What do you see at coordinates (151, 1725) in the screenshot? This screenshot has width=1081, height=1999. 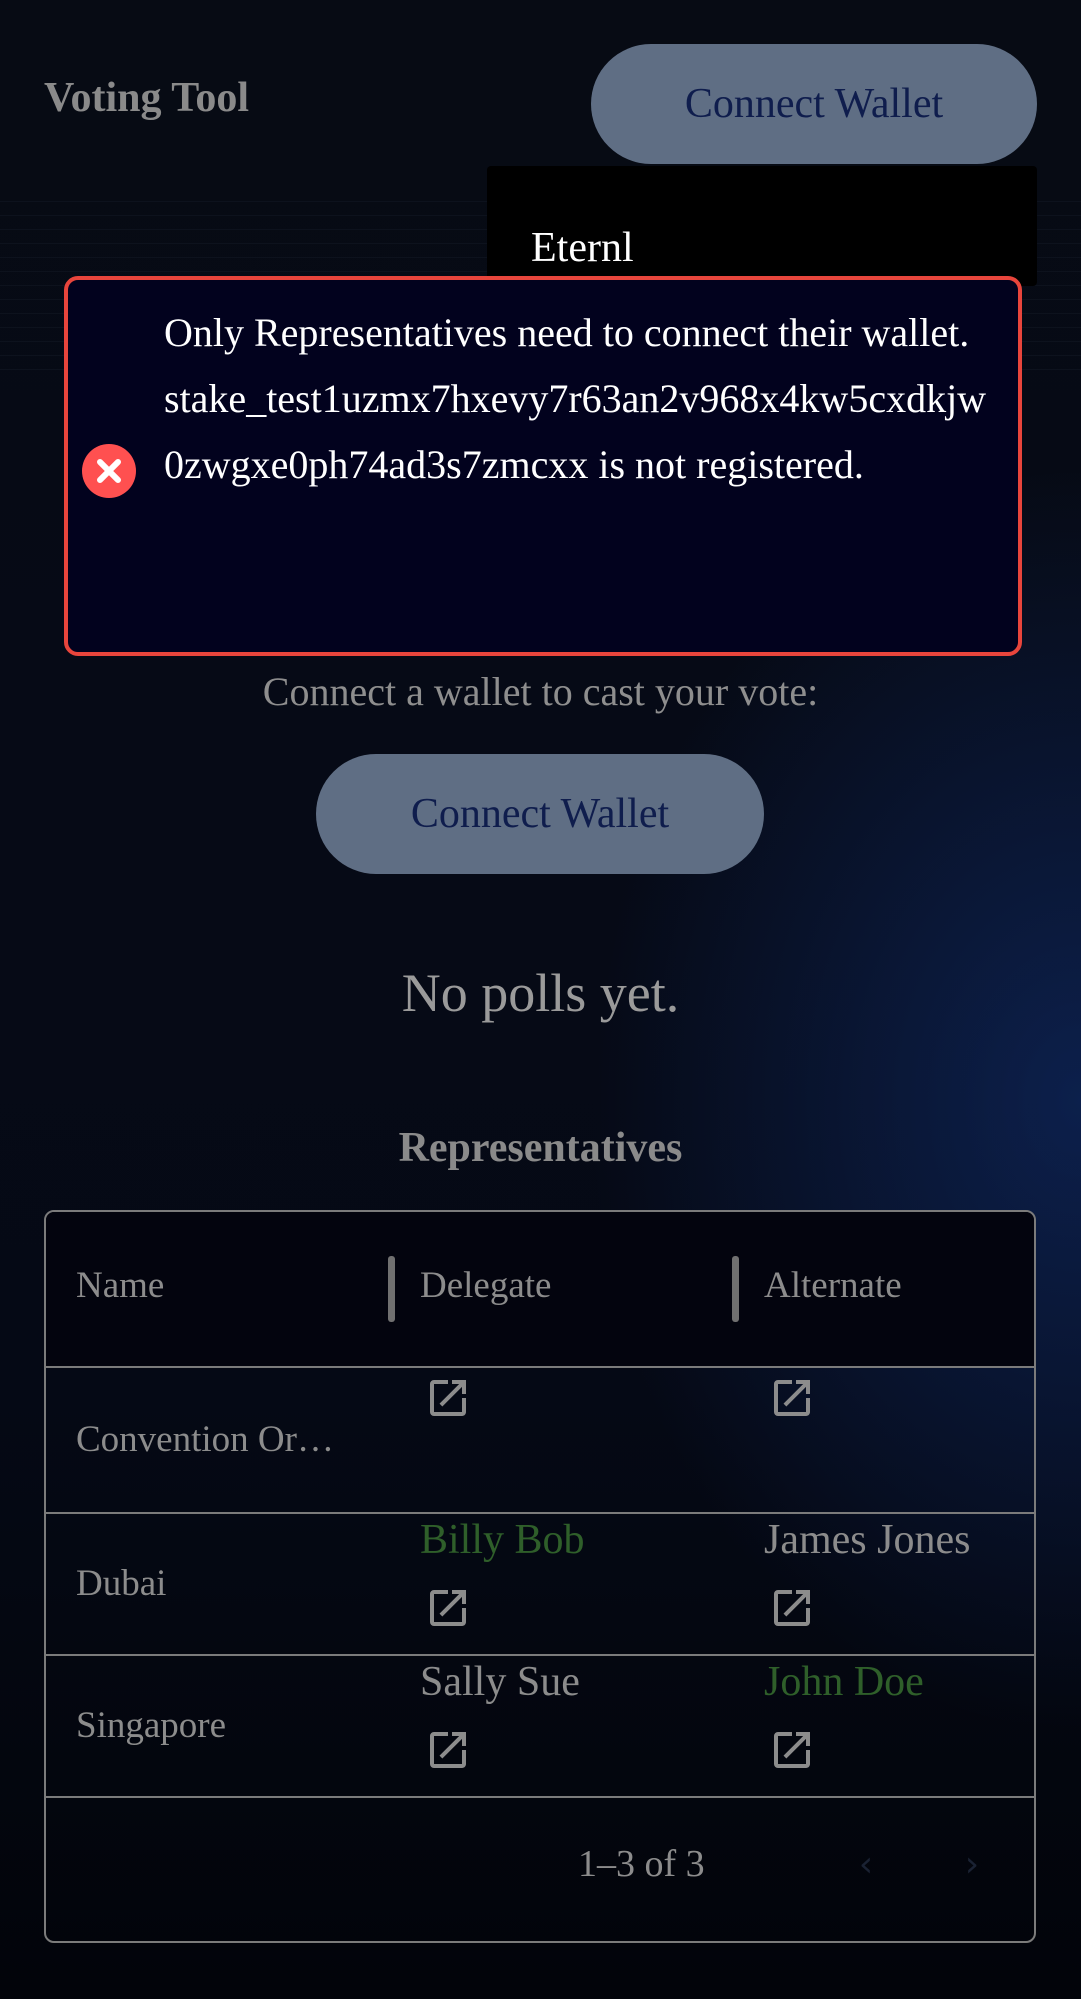 I see `row-name: Singapore` at bounding box center [151, 1725].